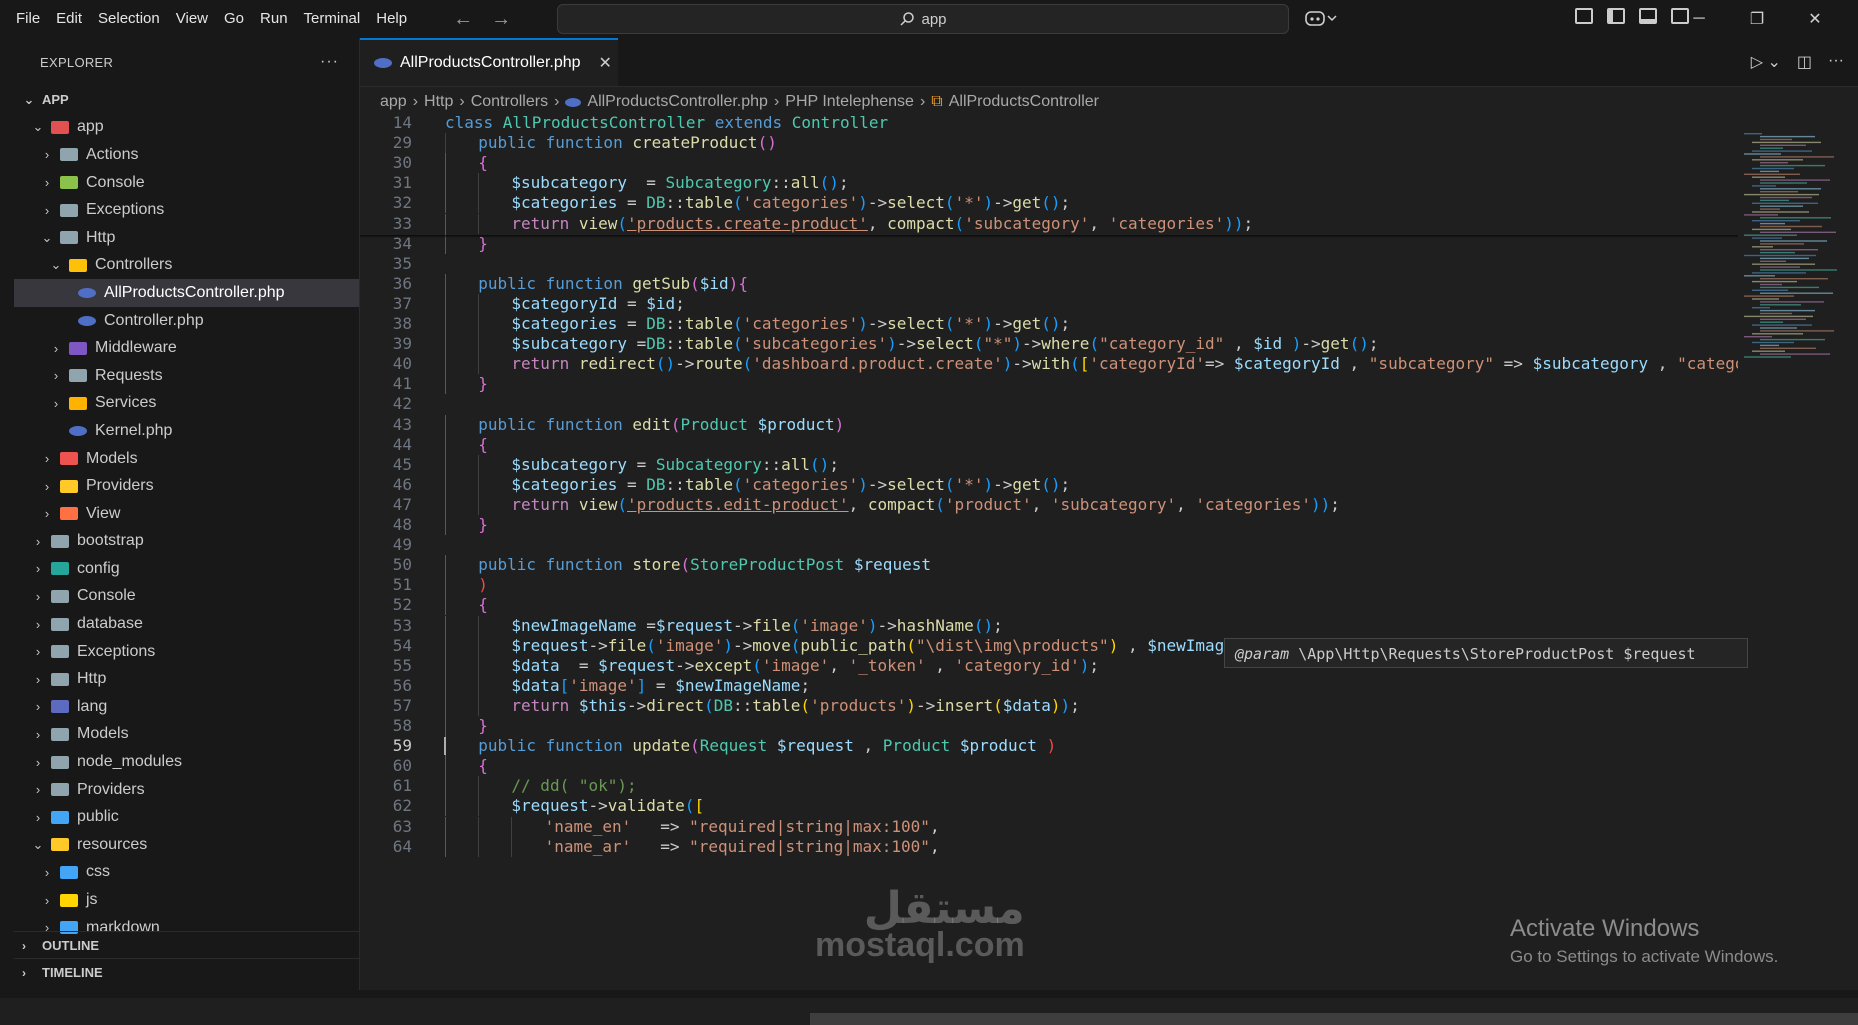 The width and height of the screenshot is (1858, 1025). Describe the element at coordinates (1024, 102) in the screenshot. I see `breadcrumb-class: AllProductsController` at that location.